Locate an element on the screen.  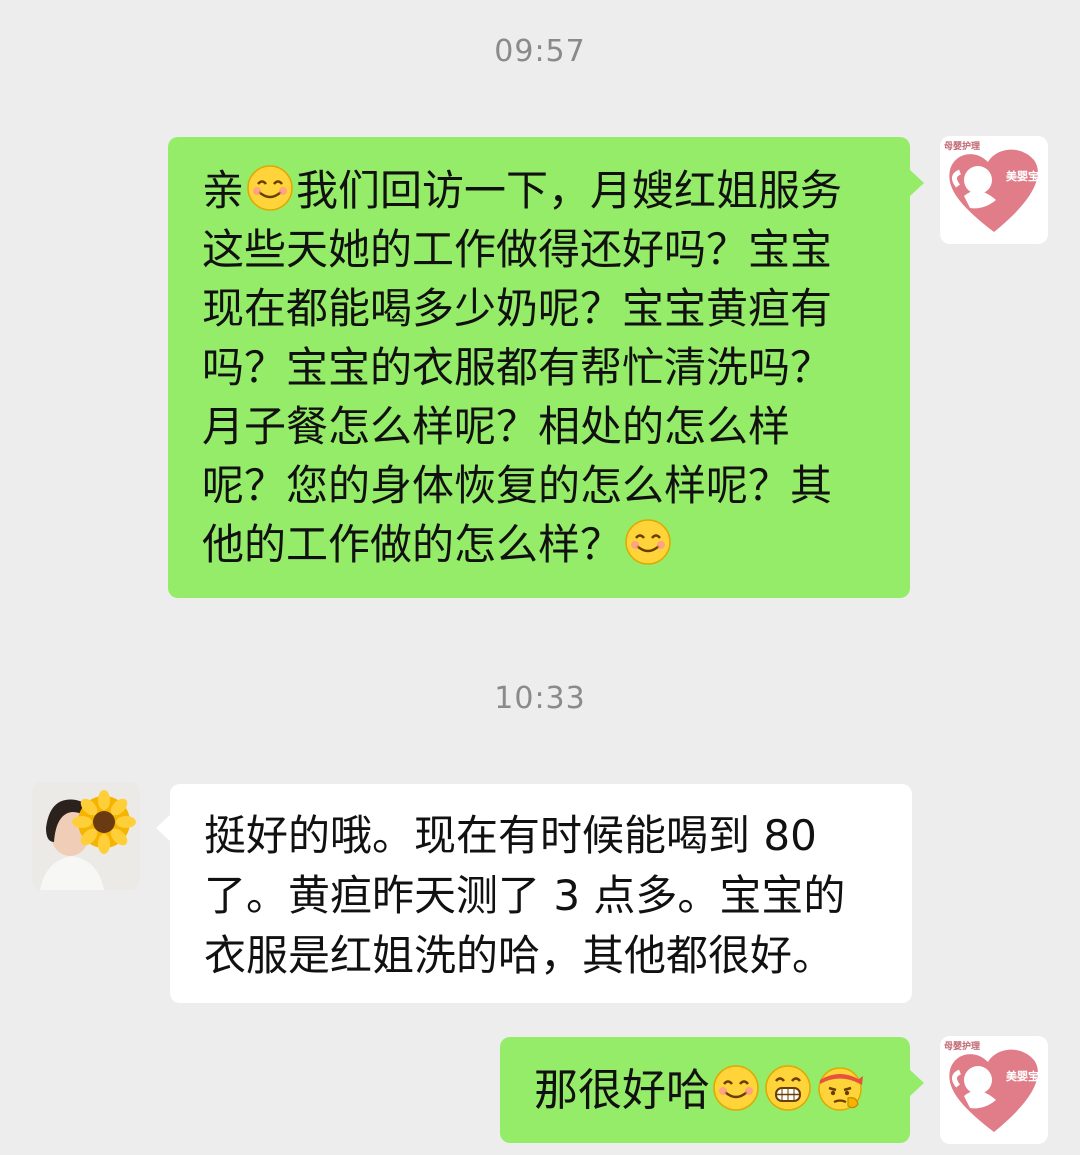
message-line: 挺好的哦。现在有时候能喝到 80 is located at coordinates (510, 835).